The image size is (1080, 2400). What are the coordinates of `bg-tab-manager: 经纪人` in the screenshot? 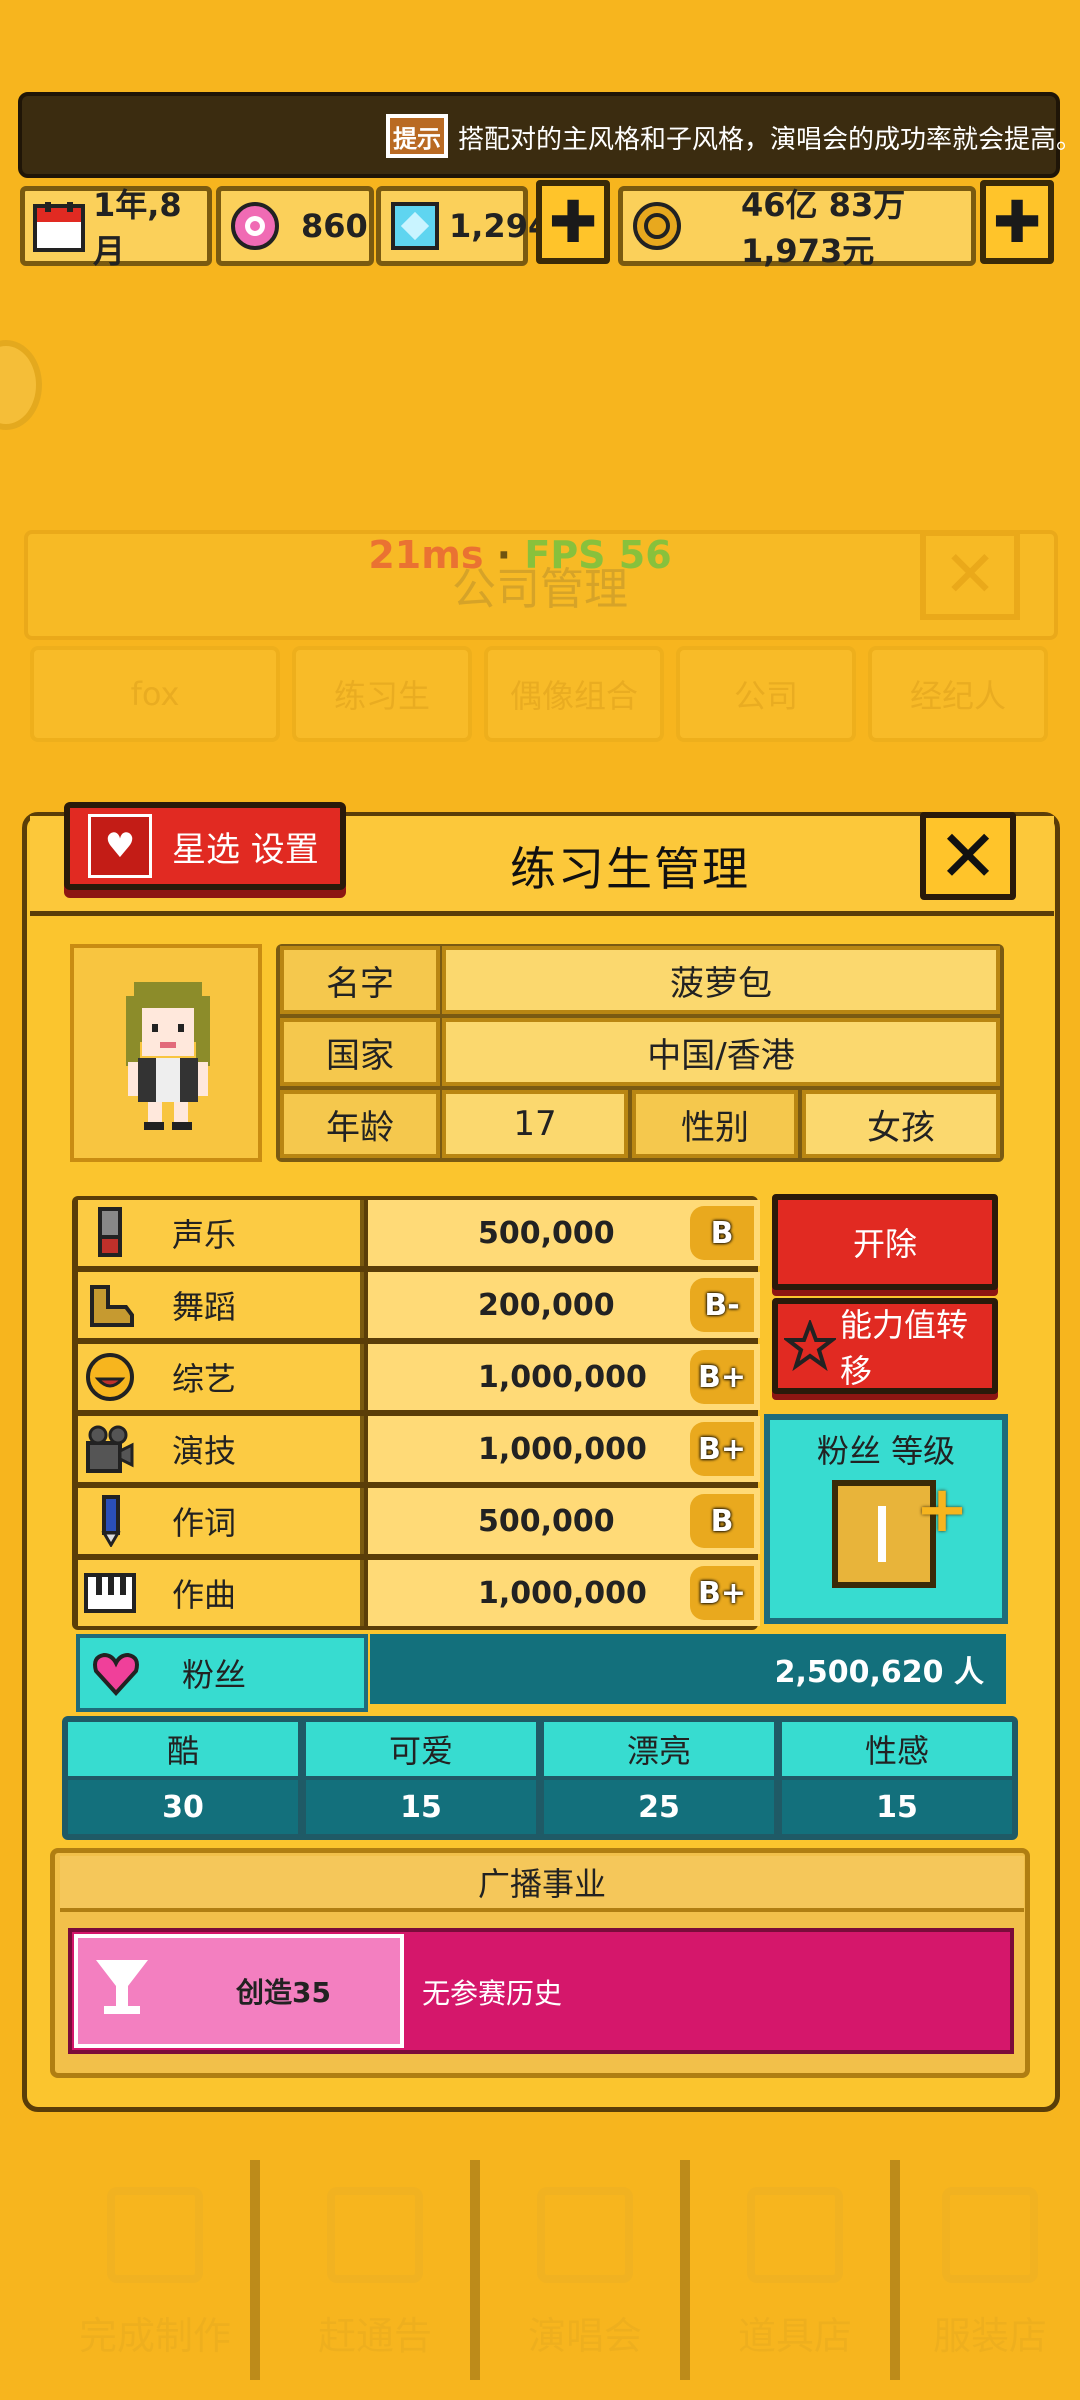 It's located at (958, 694).